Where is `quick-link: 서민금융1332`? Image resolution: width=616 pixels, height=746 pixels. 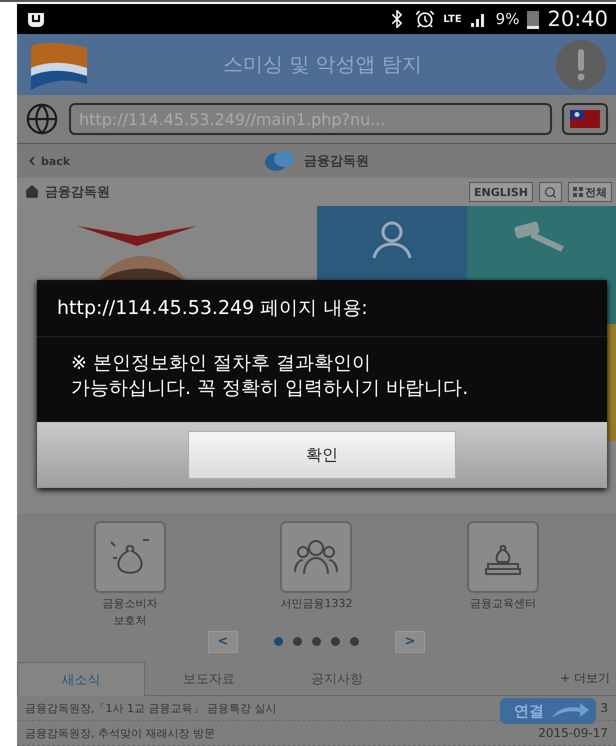 quick-link: 서민금융1332 is located at coordinates (316, 574).